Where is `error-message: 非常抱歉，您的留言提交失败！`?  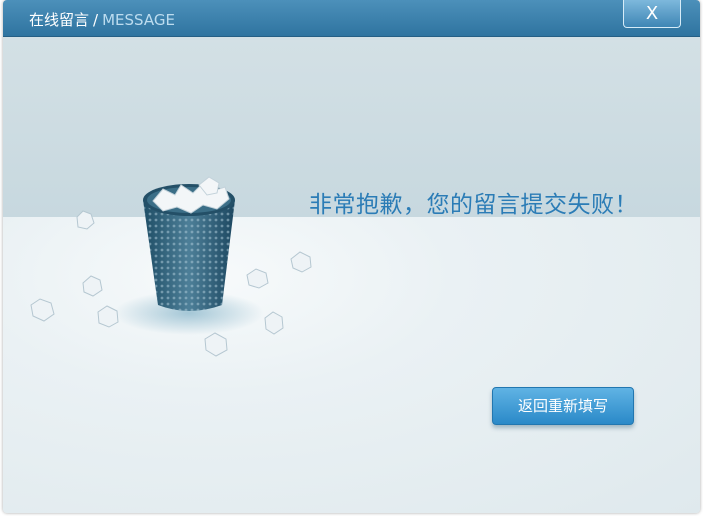 error-message: 非常抱歉，您的留言提交失败！ is located at coordinates (473, 205).